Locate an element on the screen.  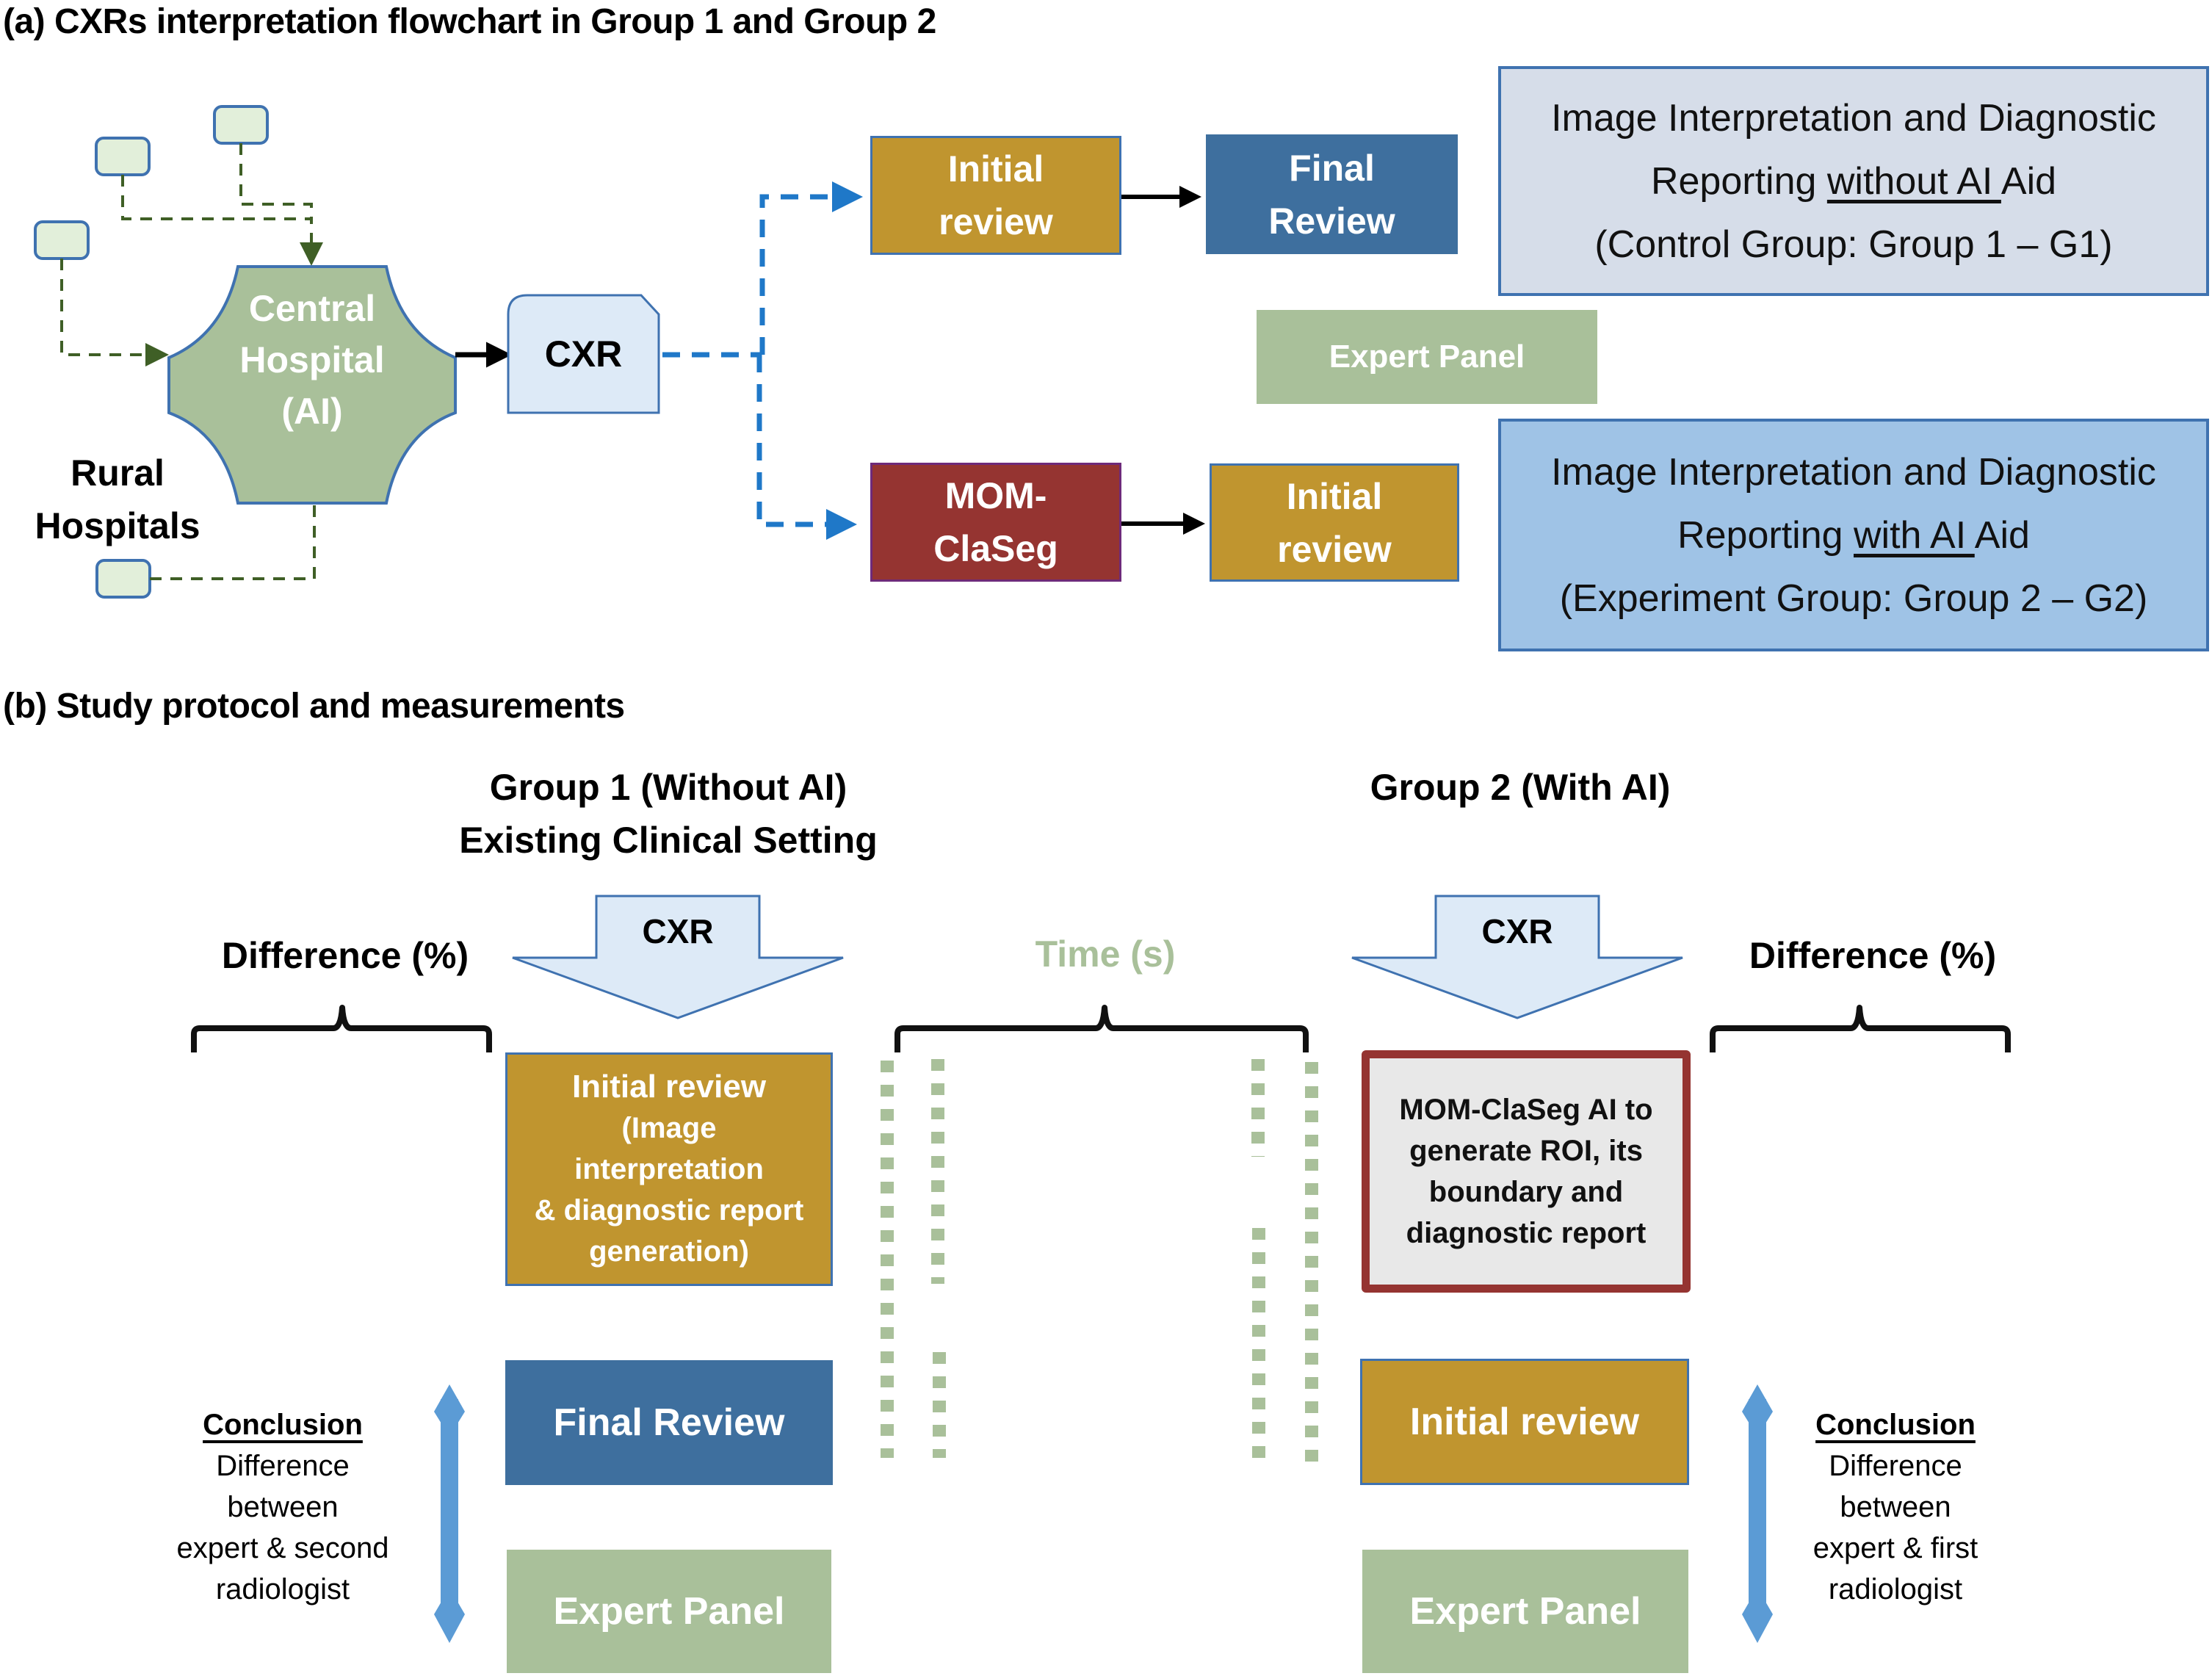
conclusion-line: expert & second is located at coordinates (283, 1548).